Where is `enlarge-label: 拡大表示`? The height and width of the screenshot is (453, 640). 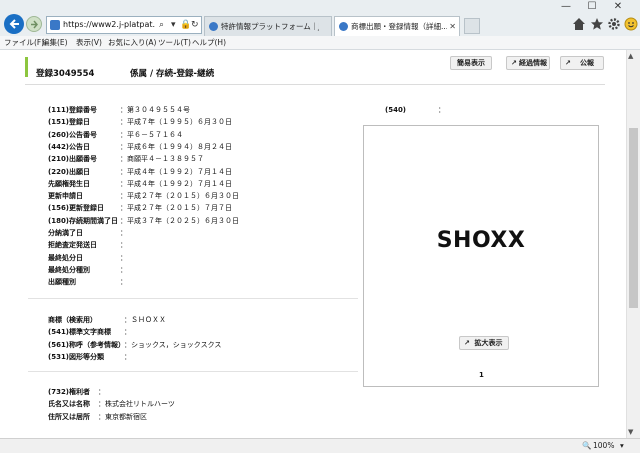 enlarge-label: 拡大表示 is located at coordinates (488, 343).